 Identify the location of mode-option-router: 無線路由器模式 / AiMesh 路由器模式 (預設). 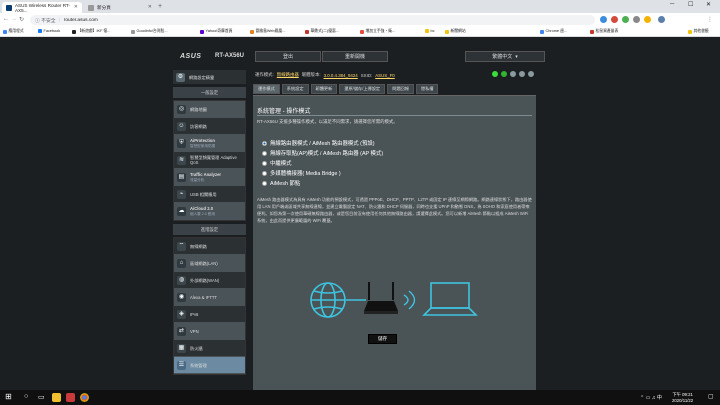
(318, 143).